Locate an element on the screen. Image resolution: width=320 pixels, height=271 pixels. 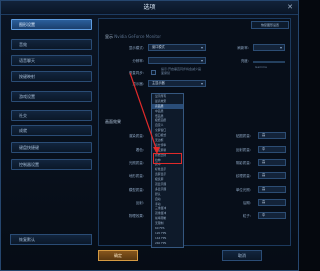
title-bar: 选项 ✕ is located at coordinates (149, 8).